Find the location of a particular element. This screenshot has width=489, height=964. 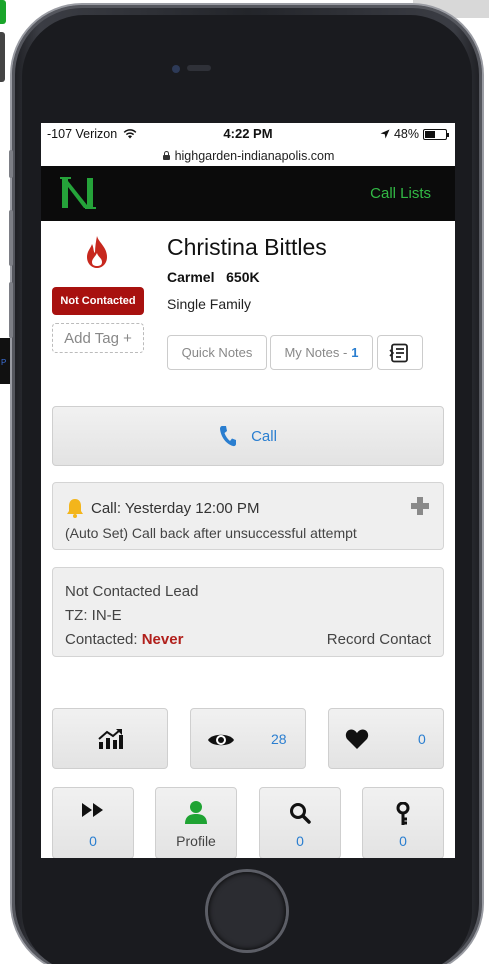

favorites-count: 0 is located at coordinates (422, 739).